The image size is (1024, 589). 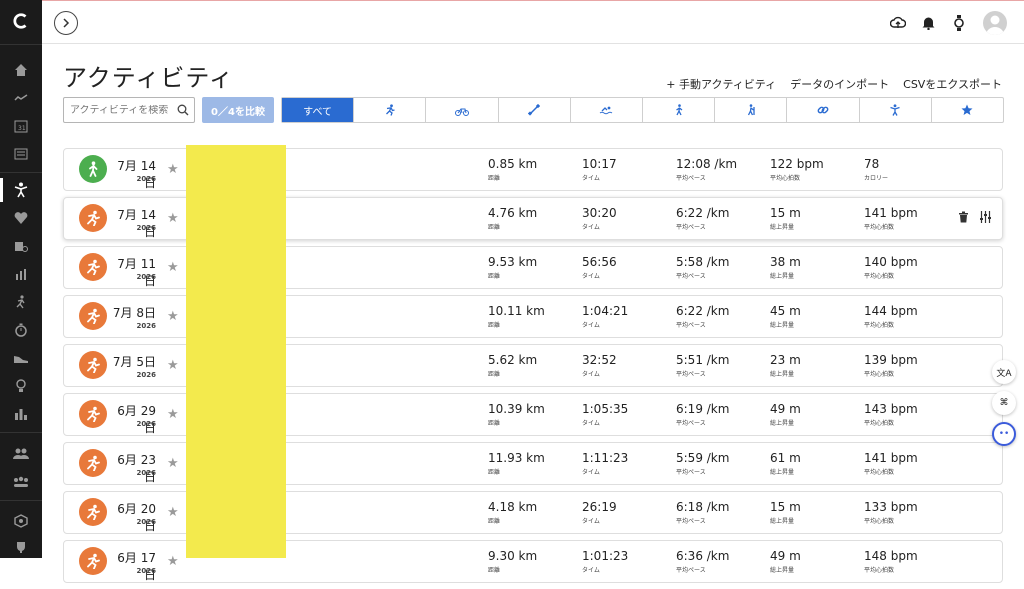 I want to click on stopwatch-icon, so click(x=21, y=330).